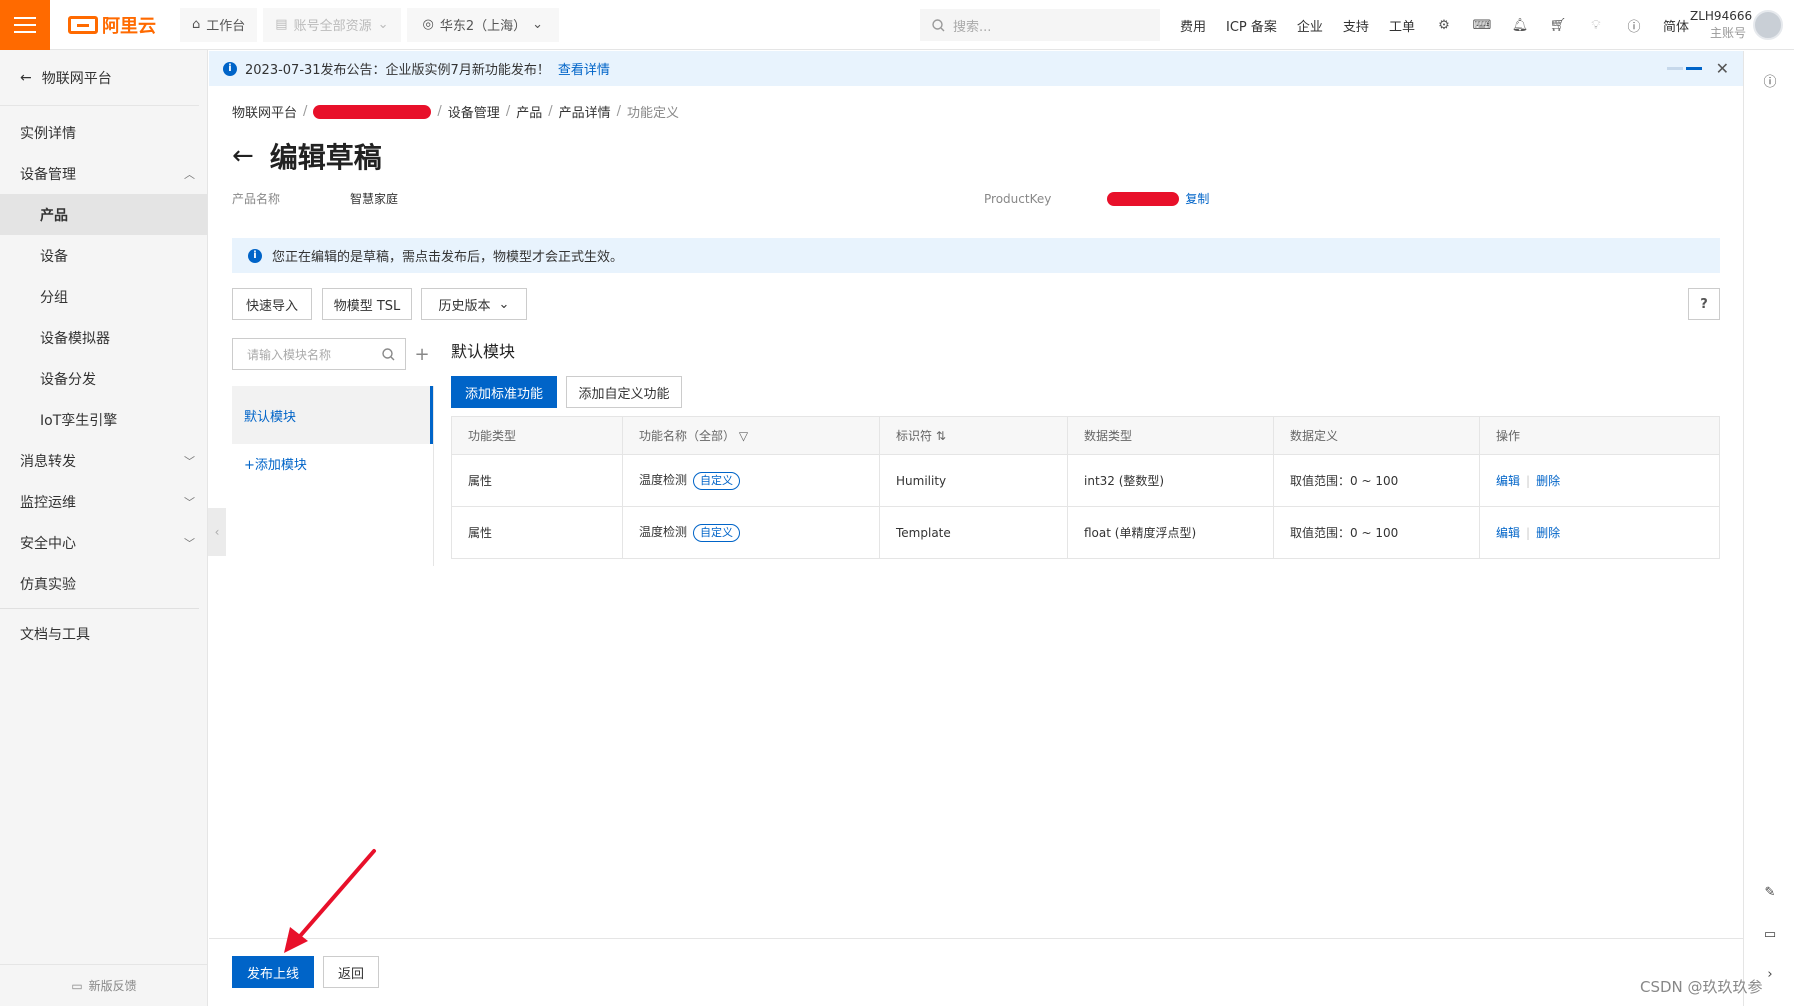  I want to click on footer-action-bar, so click(976, 972).